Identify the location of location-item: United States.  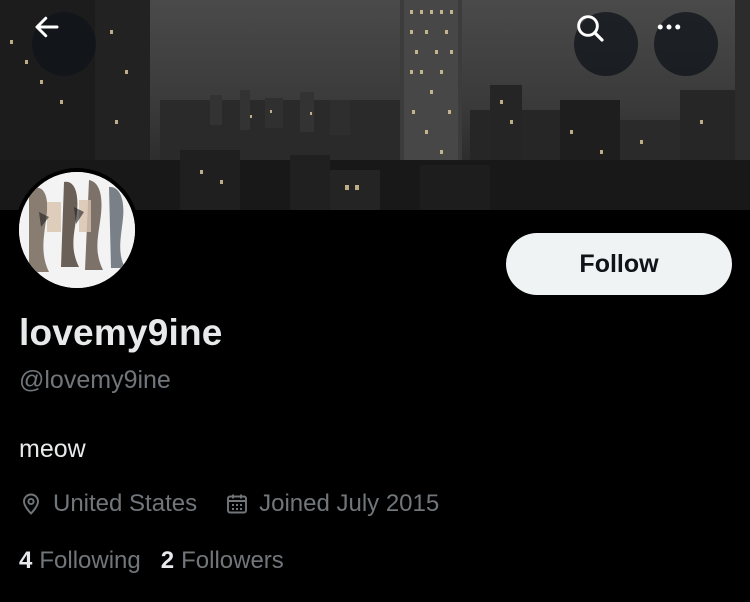
(108, 504).